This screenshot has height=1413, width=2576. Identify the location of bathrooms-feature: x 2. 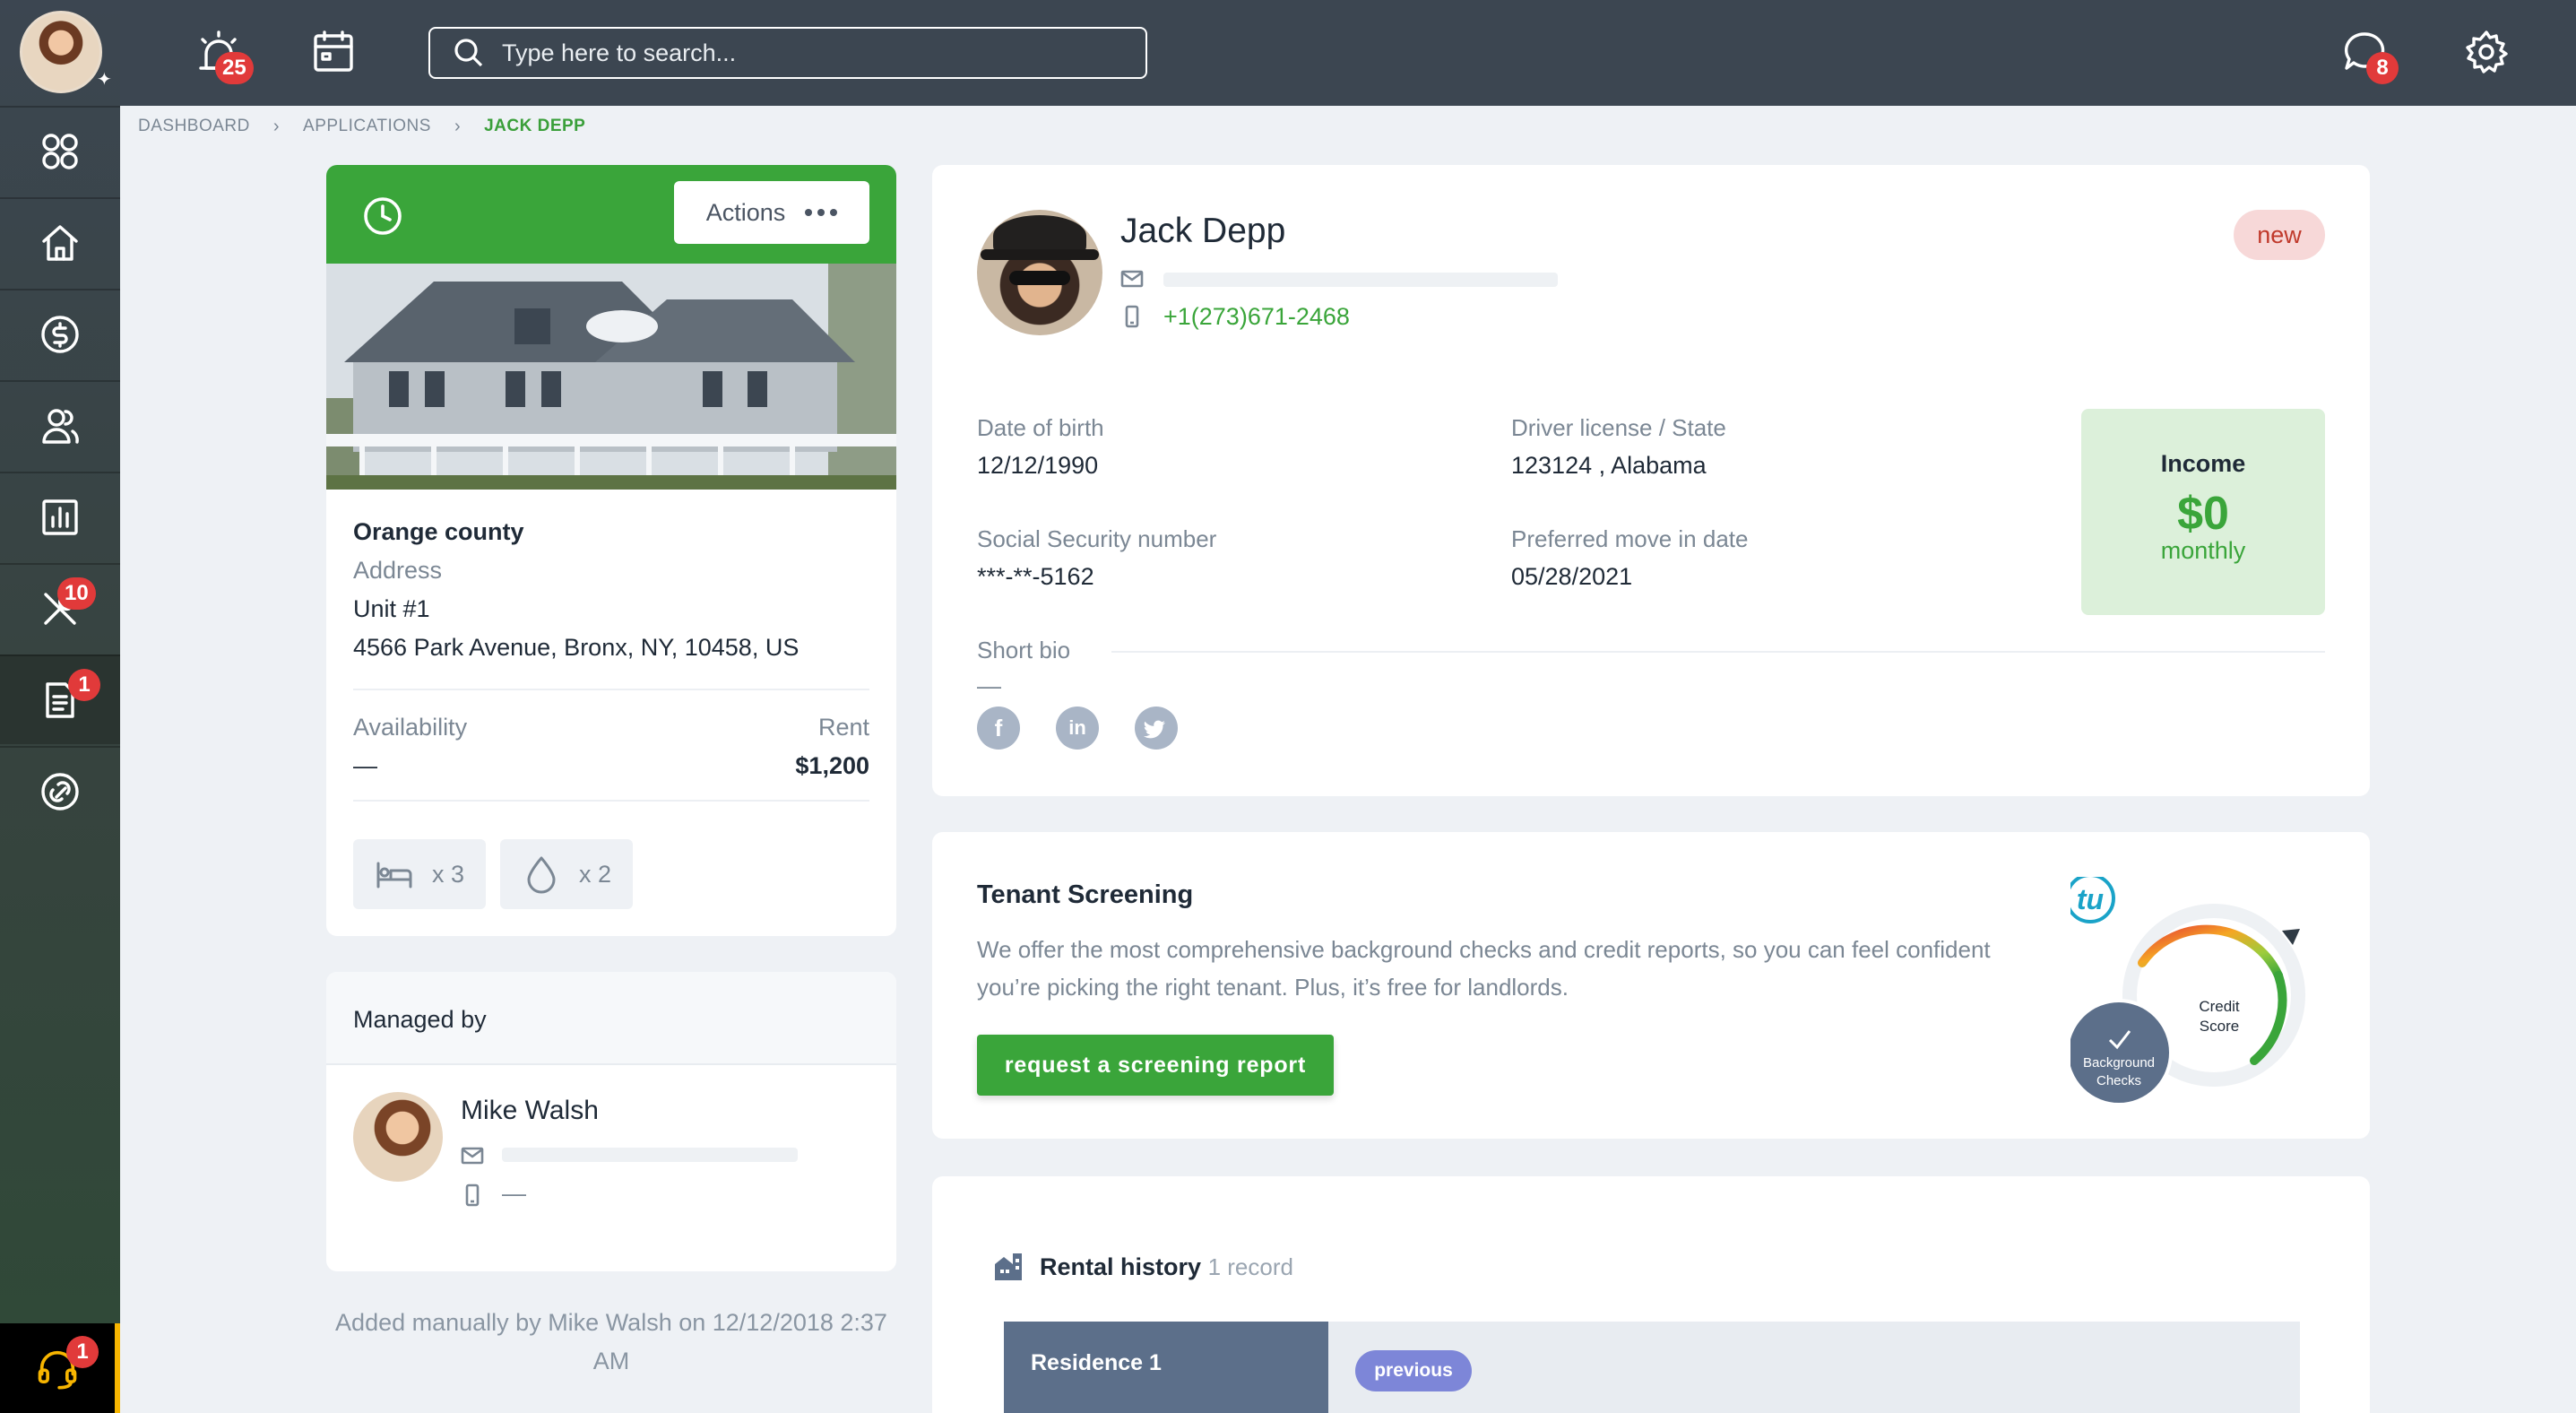
(567, 874).